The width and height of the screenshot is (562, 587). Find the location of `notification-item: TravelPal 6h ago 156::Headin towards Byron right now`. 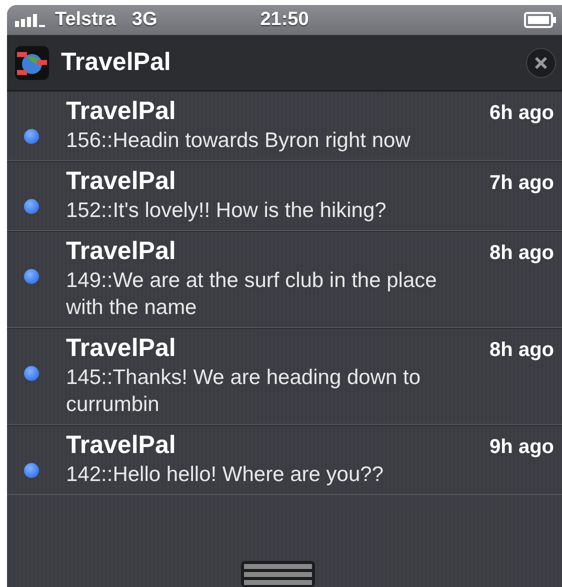

notification-item: TravelPal 6h ago 156::Headin towards Byron right now is located at coordinates (284, 126).